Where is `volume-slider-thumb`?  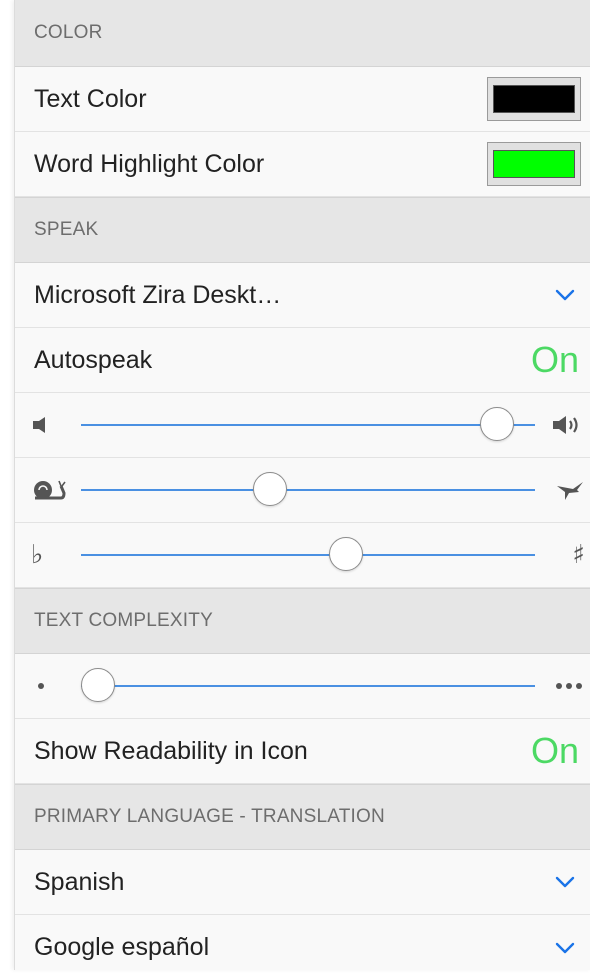
volume-slider-thumb is located at coordinates (497, 424).